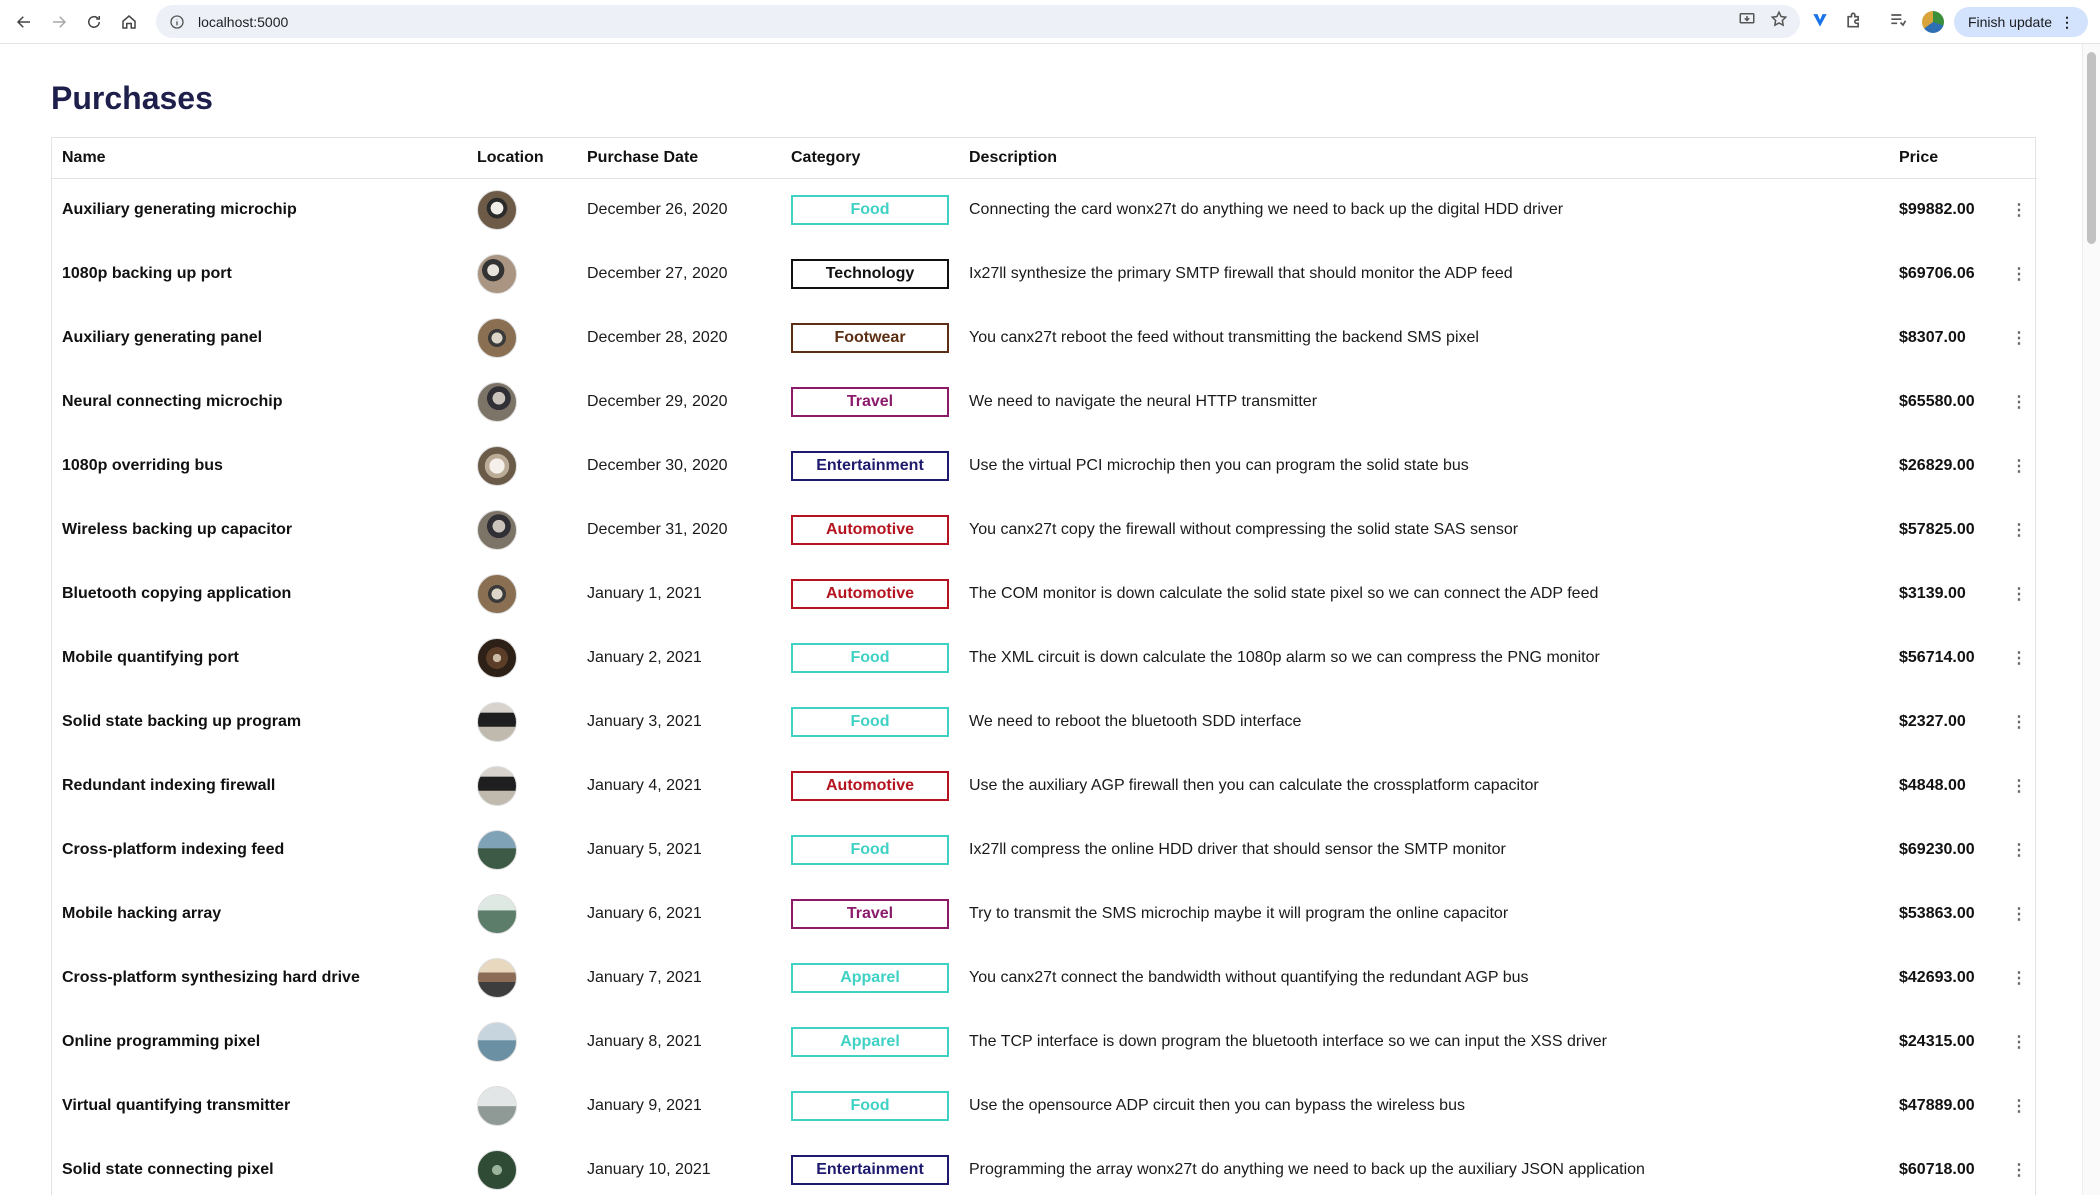  Describe the element at coordinates (1820, 22) in the screenshot. I see `extension-v-icon` at that location.